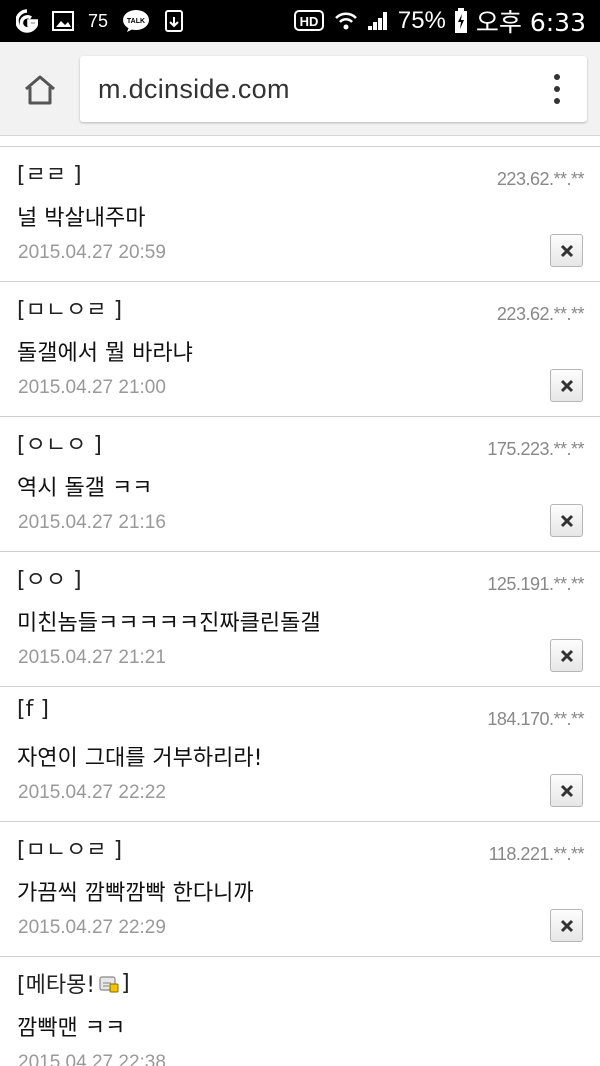 Image resolution: width=600 pixels, height=1066 pixels. I want to click on status-bar: 75 TALK HD 75% 오후 6:33, so click(300, 21).